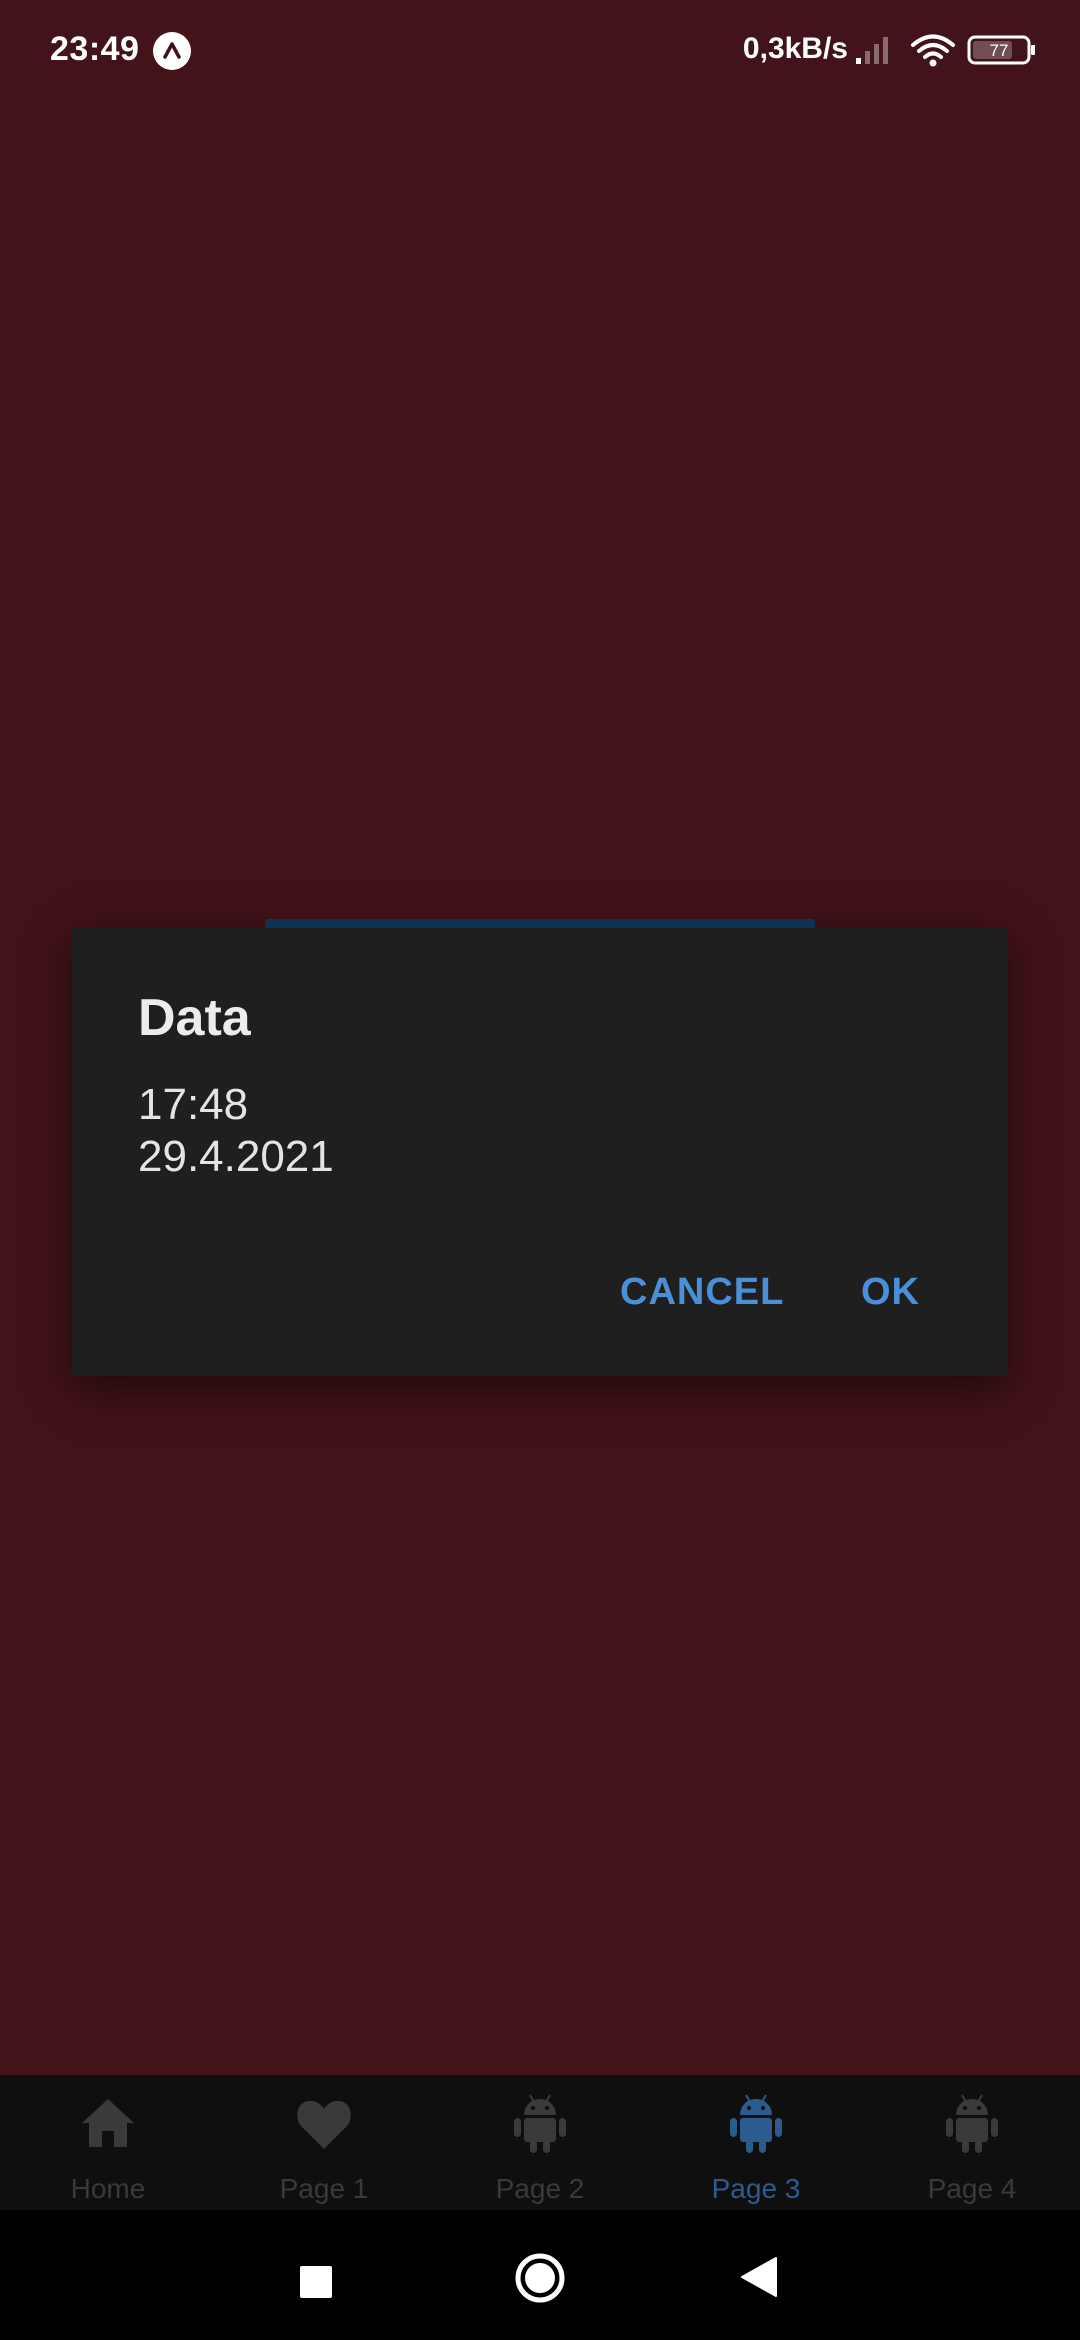  Describe the element at coordinates (324, 2188) in the screenshot. I see `nav-label-page-1: Page 1` at that location.